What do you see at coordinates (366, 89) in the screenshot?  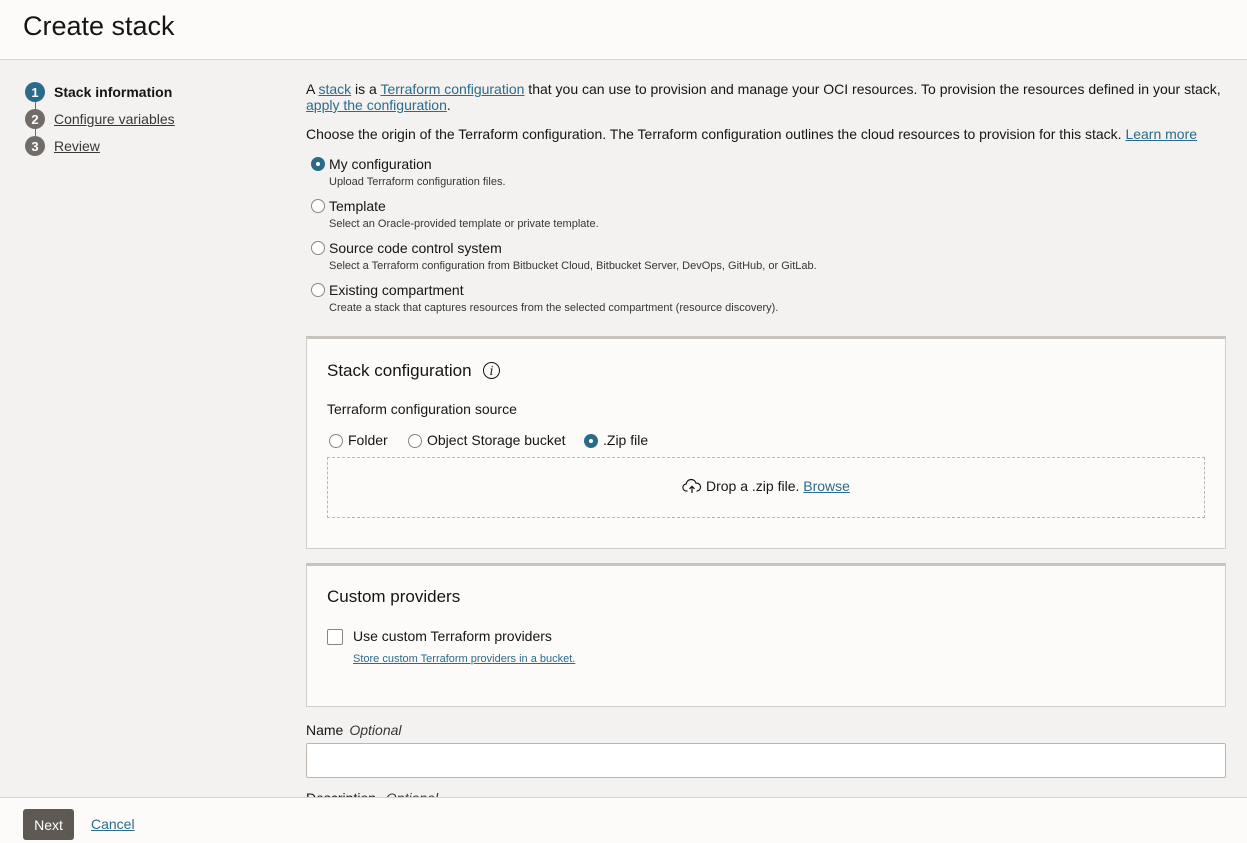 I see `intro-text: is a` at bounding box center [366, 89].